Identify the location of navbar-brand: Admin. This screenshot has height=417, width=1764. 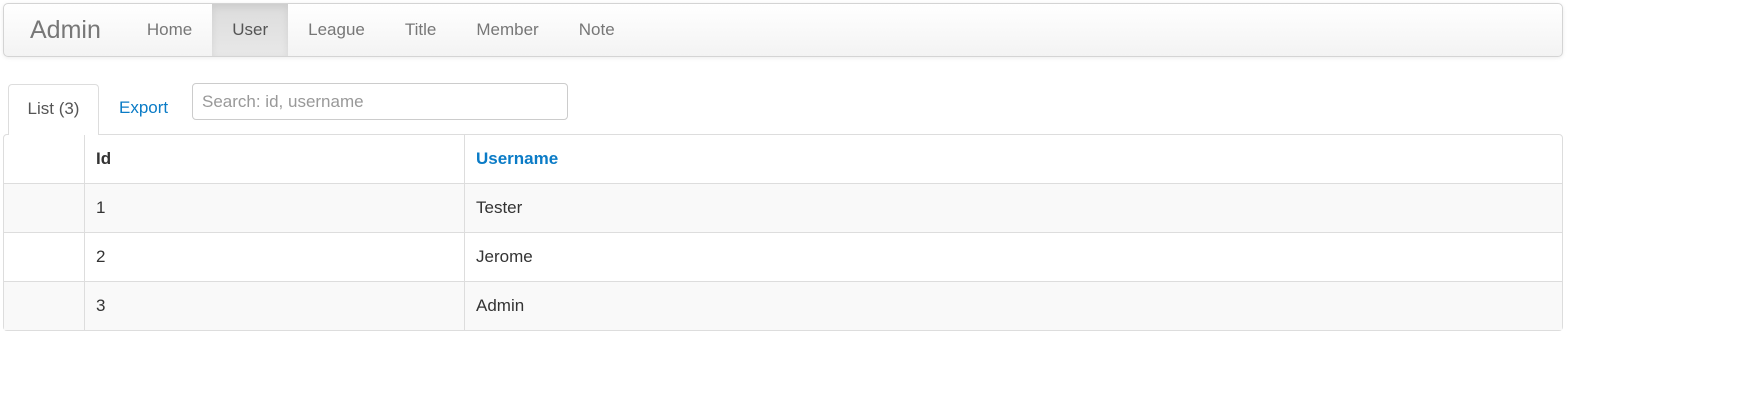
(65, 30).